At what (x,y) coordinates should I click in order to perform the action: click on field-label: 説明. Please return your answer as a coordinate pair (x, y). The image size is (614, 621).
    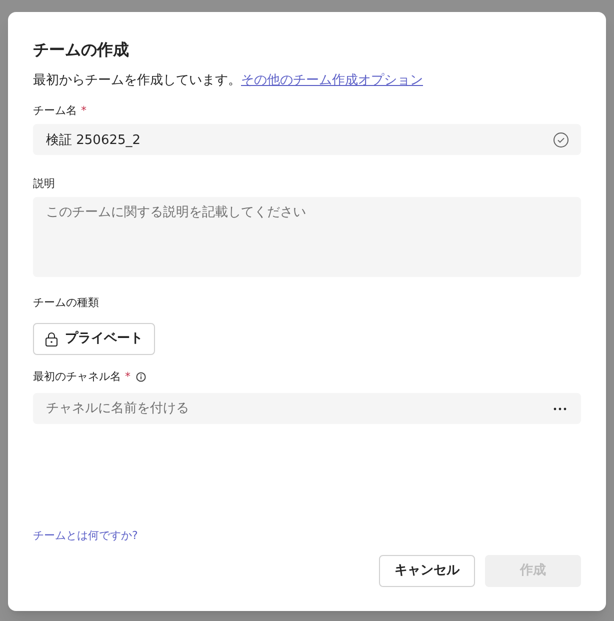
    Looking at the image, I should click on (44, 184).